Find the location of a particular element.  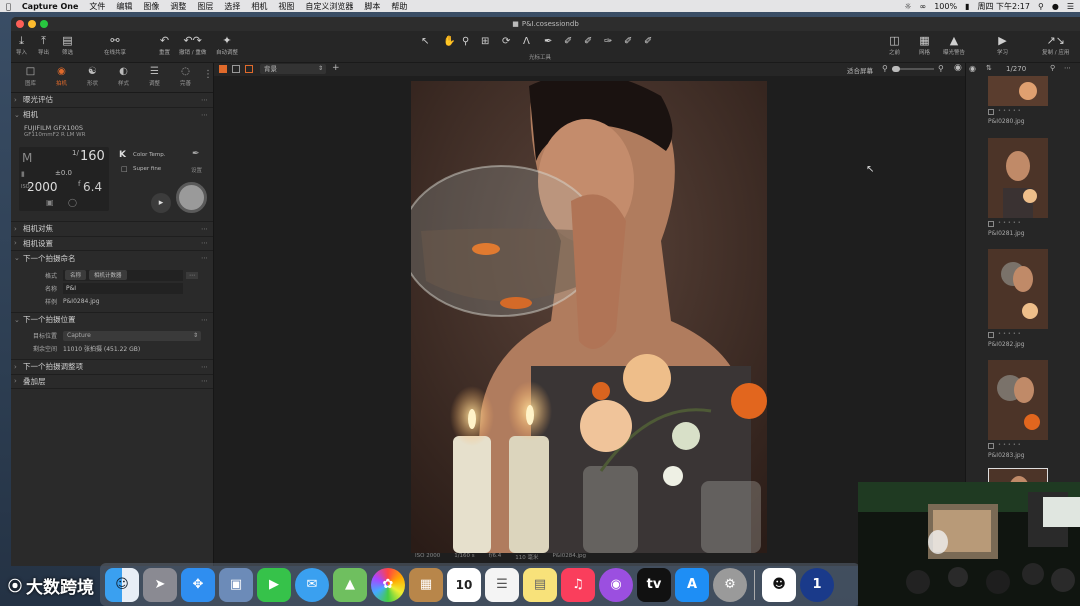

visibility-eye-icon: ◉ is located at coordinates (958, 68).